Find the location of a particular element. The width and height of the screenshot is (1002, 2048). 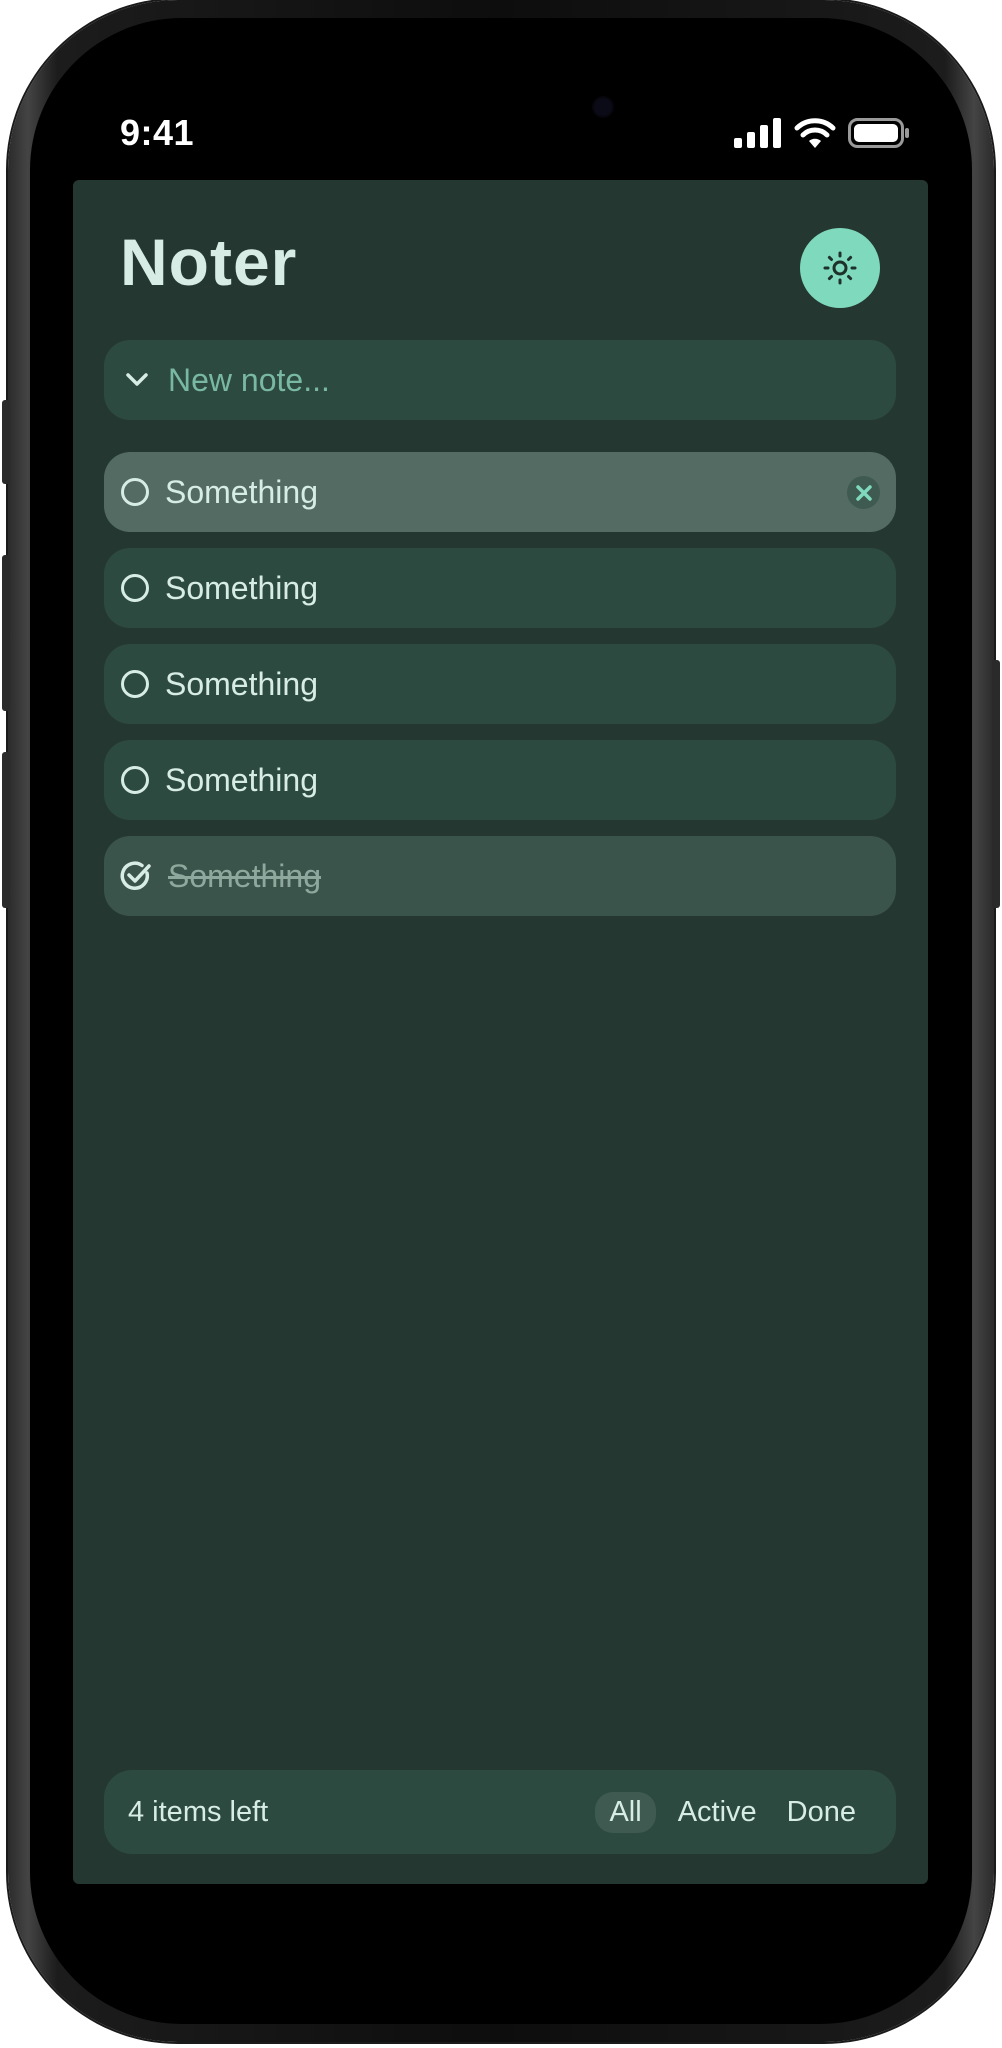

action-button is located at coordinates (6, 442).